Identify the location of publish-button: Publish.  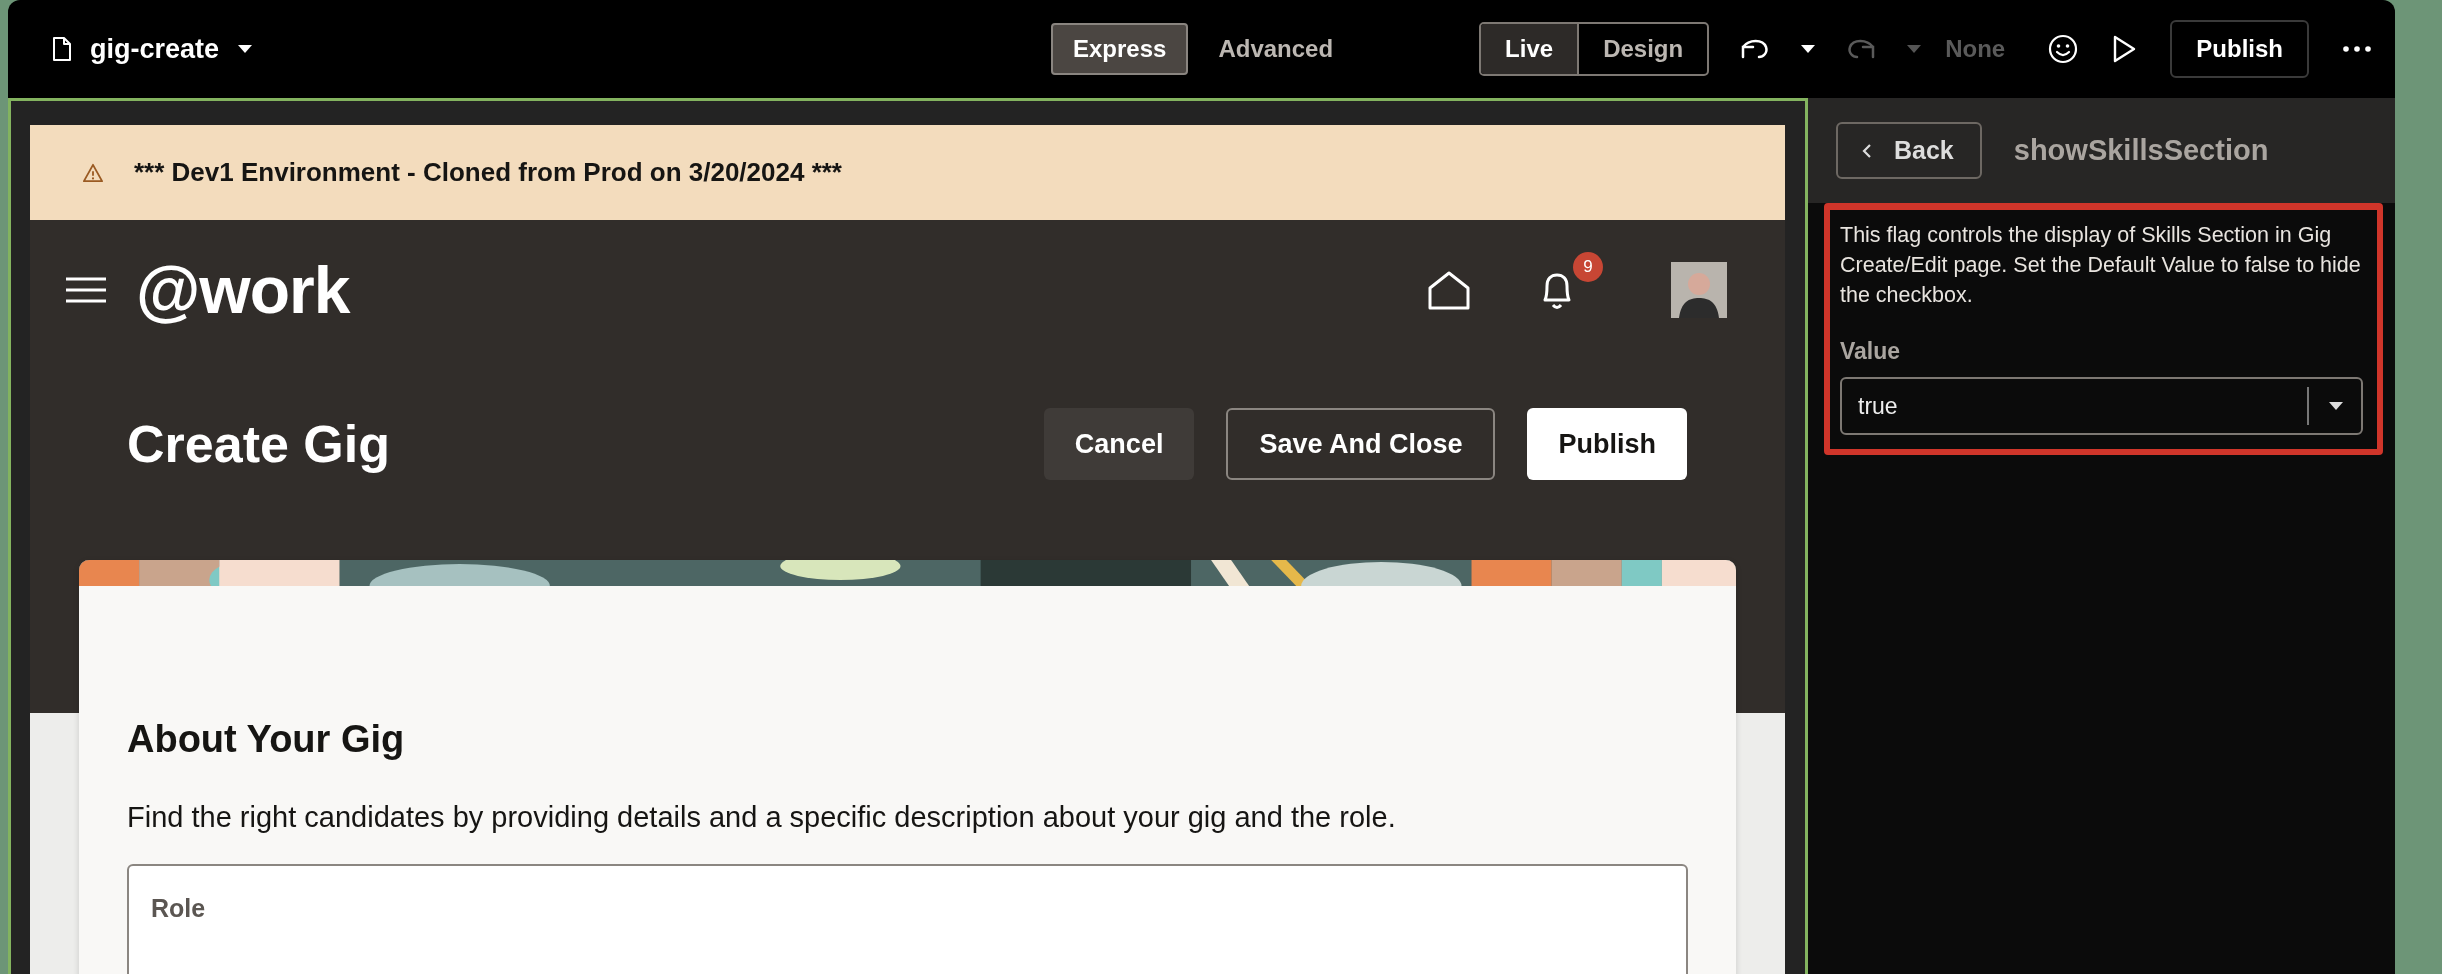
(2239, 49).